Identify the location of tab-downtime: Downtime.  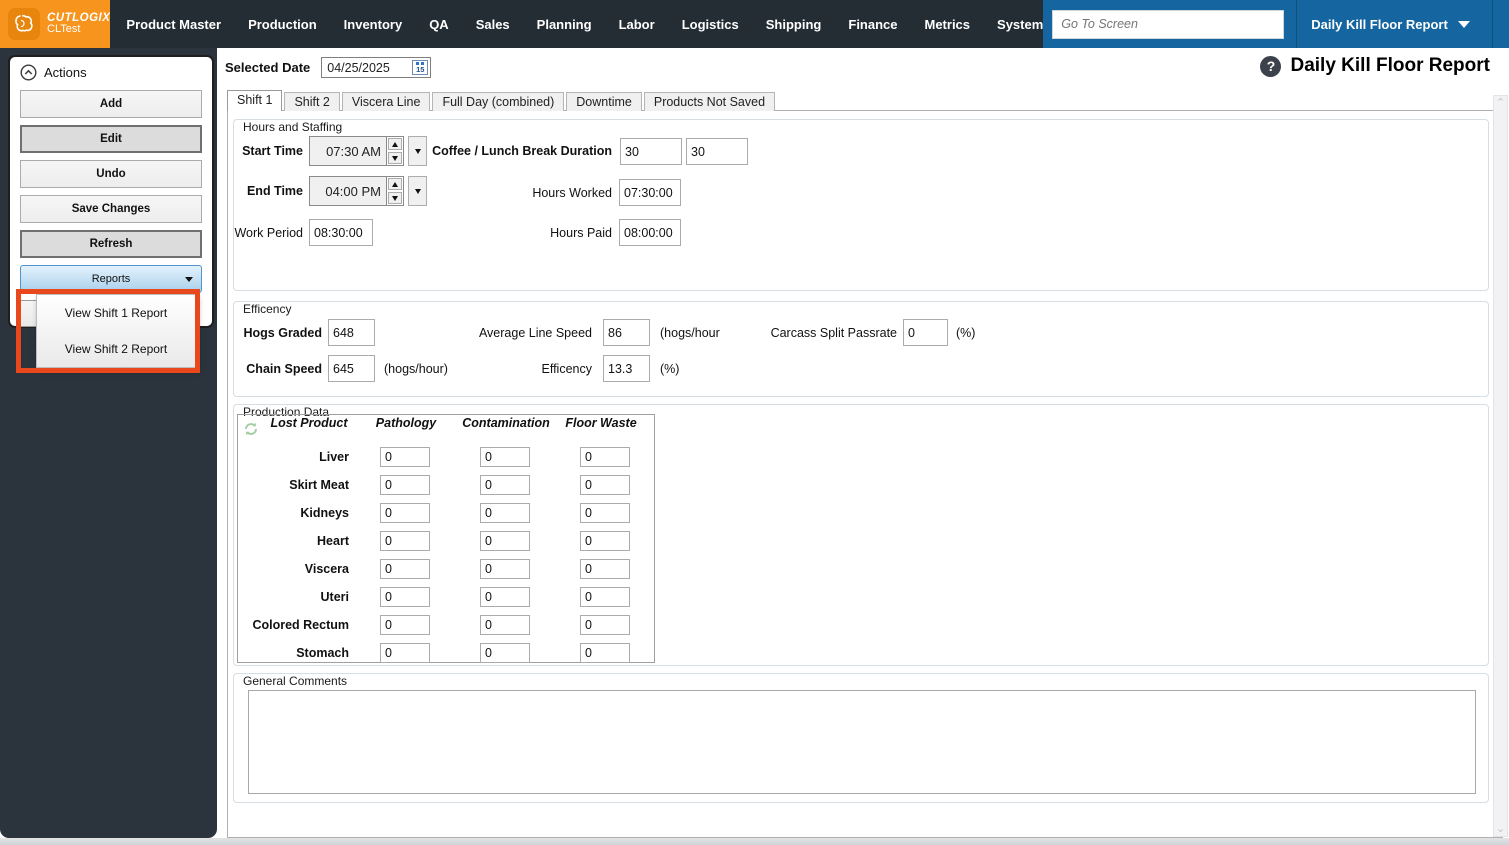
(604, 101).